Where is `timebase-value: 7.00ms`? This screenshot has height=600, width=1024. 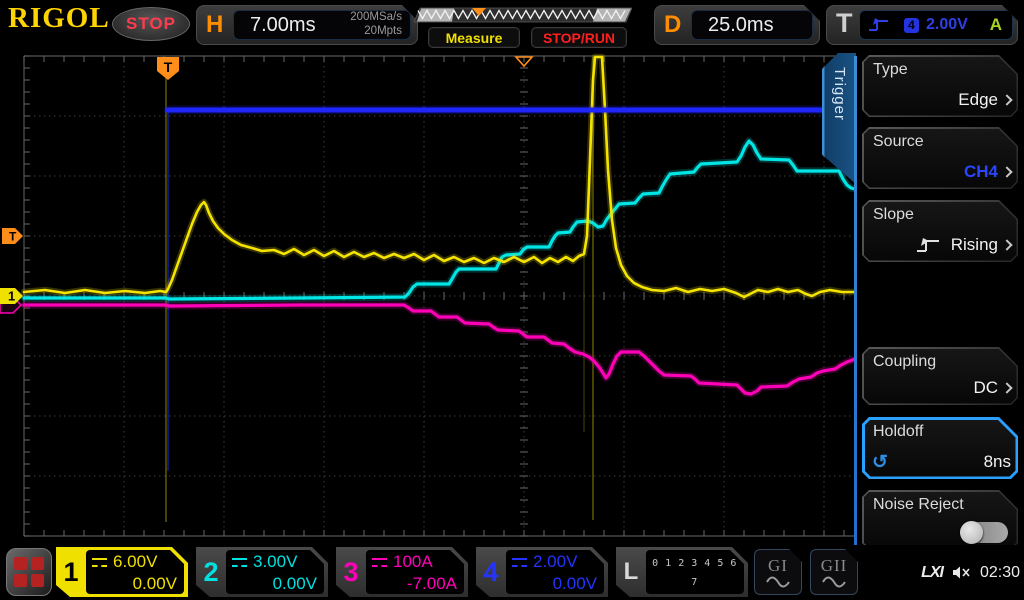
timebase-value: 7.00ms is located at coordinates (283, 24).